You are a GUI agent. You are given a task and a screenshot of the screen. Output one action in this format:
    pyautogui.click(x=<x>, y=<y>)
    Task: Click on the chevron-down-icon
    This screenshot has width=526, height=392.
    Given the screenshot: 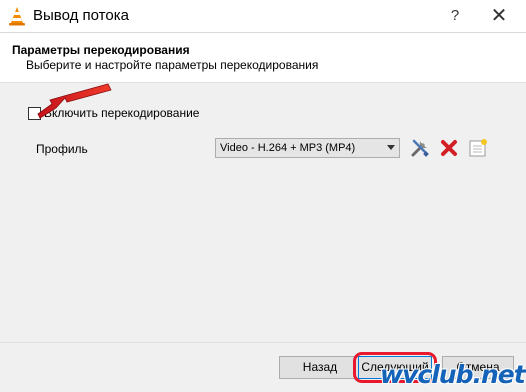 What is the action you would take?
    pyautogui.click(x=391, y=147)
    